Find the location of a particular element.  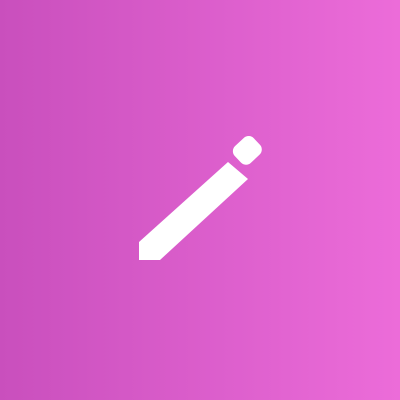

pencil-body is located at coordinates (193, 211).